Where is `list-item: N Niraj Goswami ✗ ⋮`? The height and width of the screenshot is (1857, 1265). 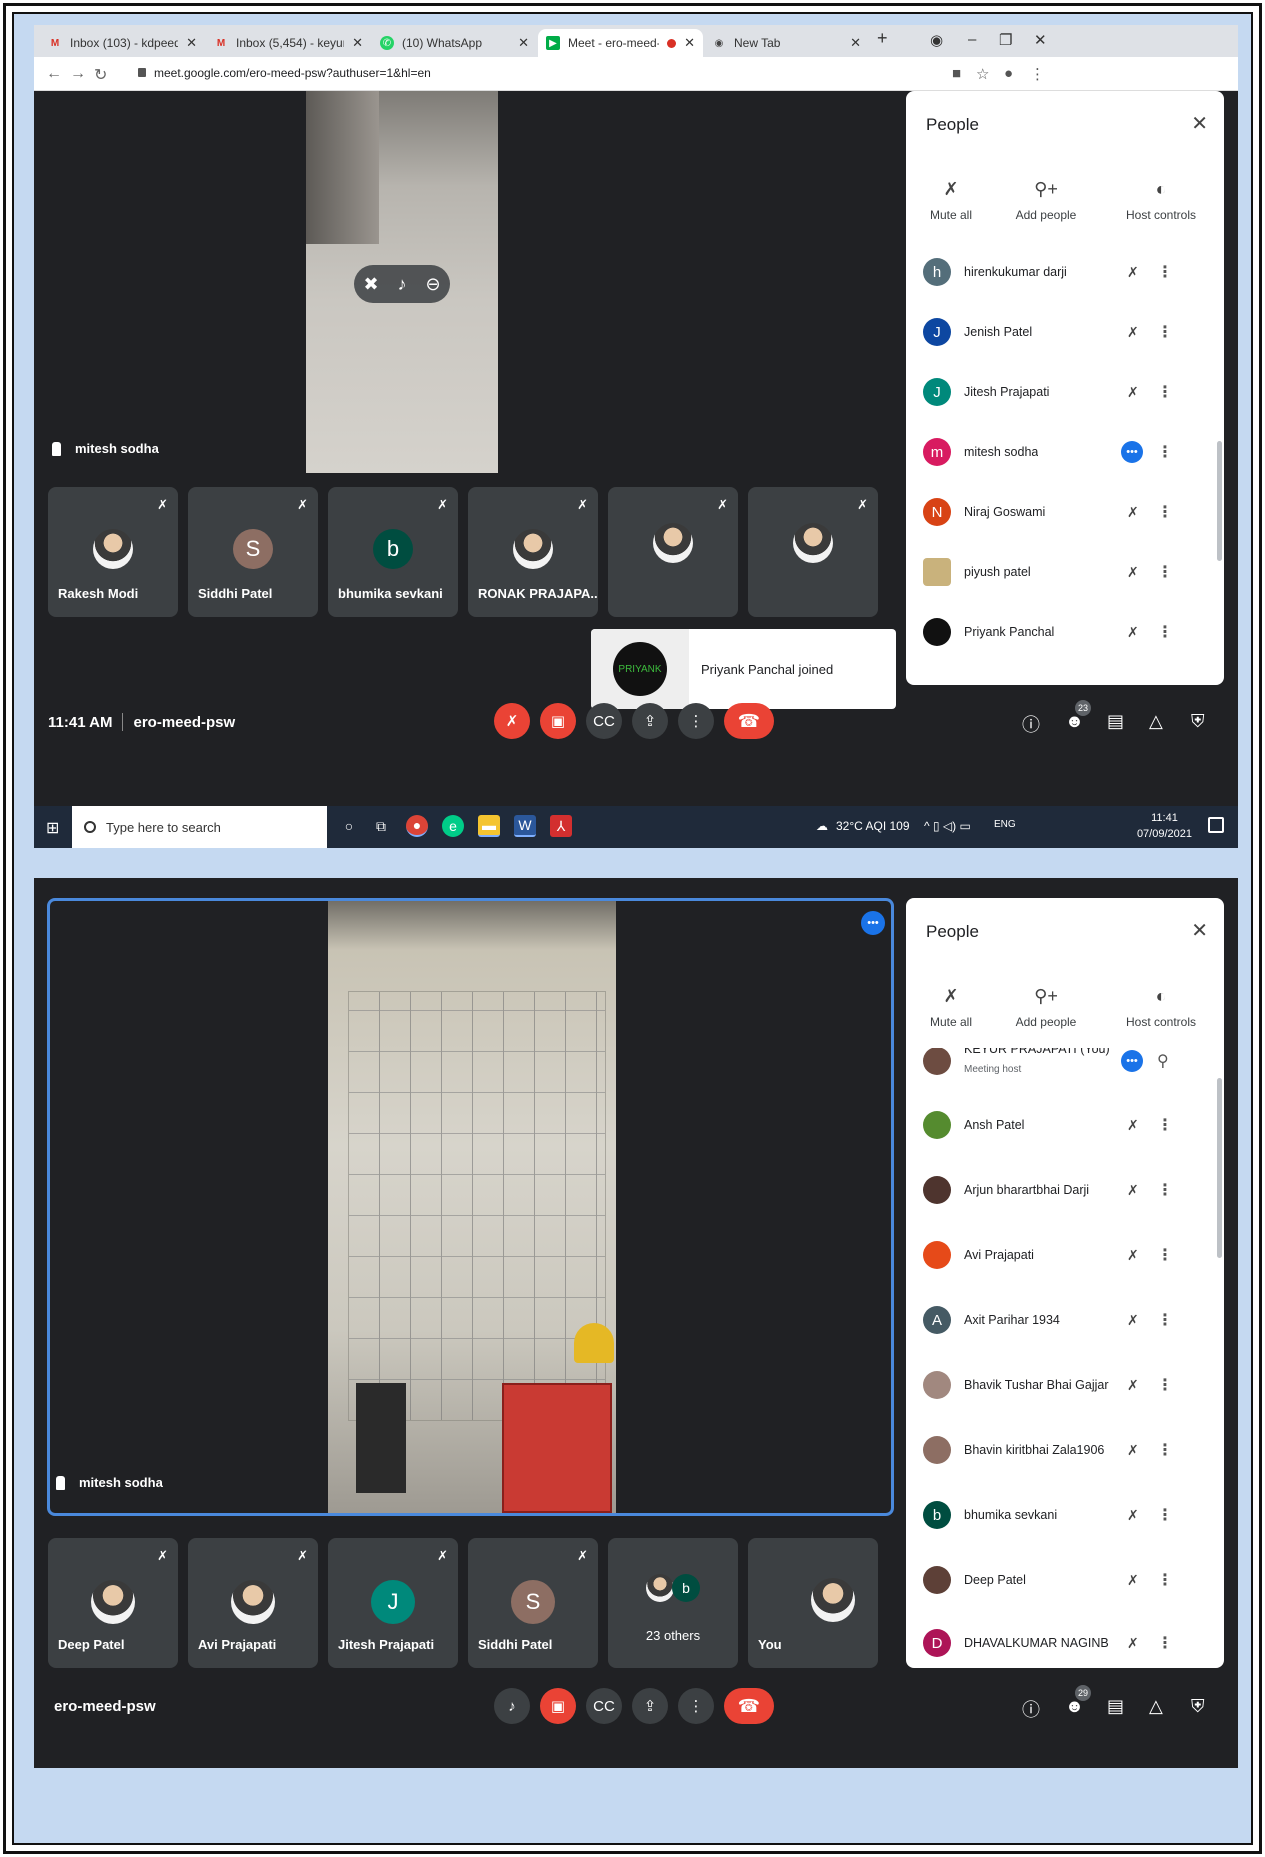 list-item: N Niraj Goswami ✗ ⋮ is located at coordinates (1065, 512).